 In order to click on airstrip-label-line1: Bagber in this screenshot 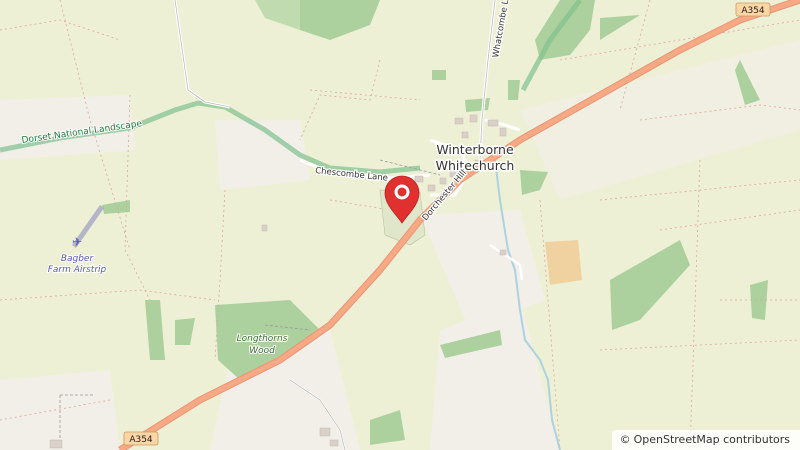, I will do `click(78, 259)`.